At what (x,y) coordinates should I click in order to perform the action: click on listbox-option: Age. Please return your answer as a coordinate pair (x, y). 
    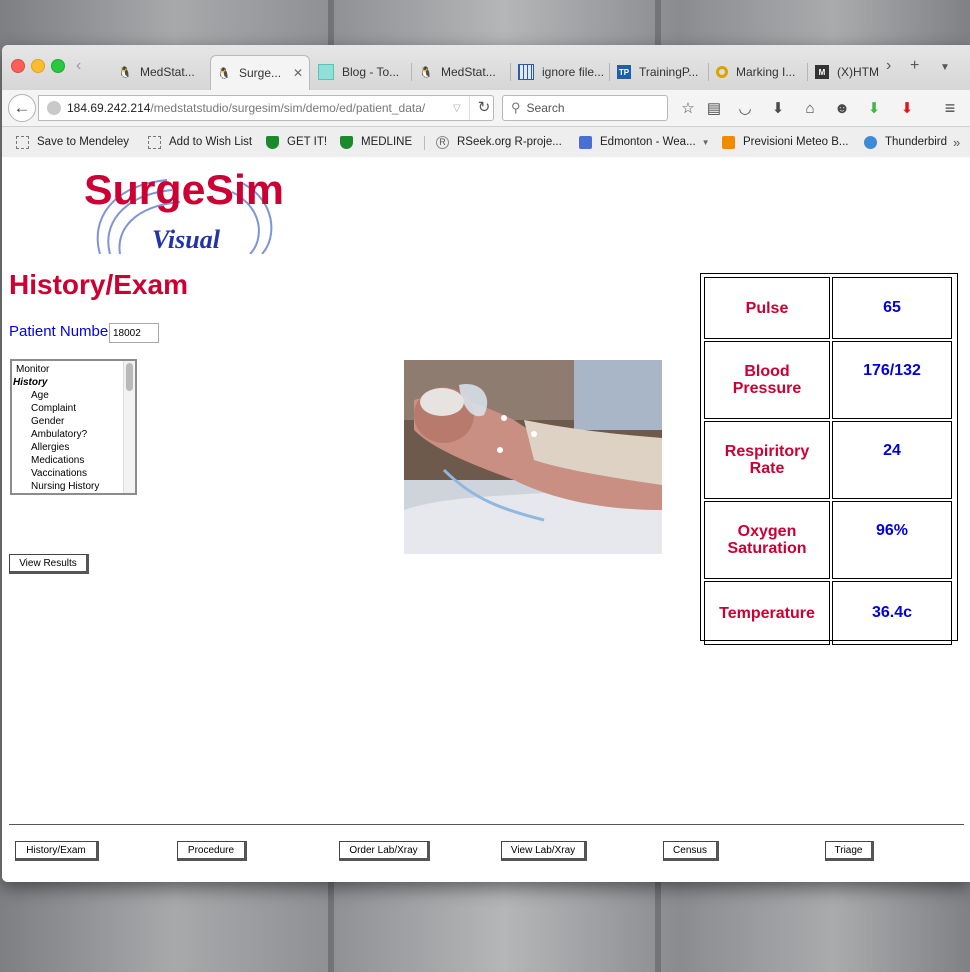
    Looking at the image, I should click on (73, 395).